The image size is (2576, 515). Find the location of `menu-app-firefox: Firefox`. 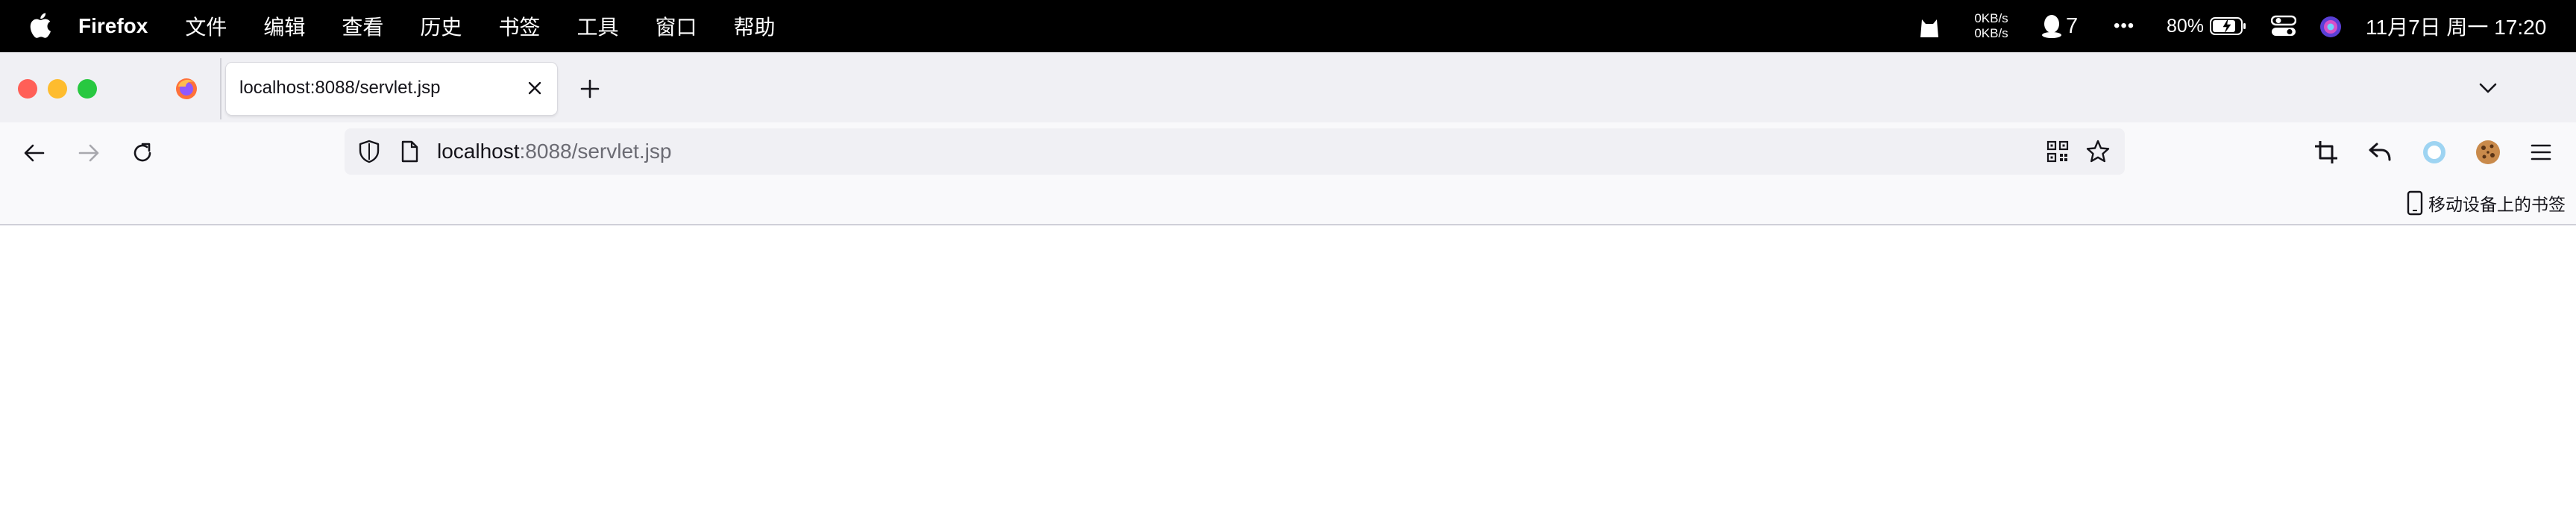

menu-app-firefox: Firefox is located at coordinates (113, 26).